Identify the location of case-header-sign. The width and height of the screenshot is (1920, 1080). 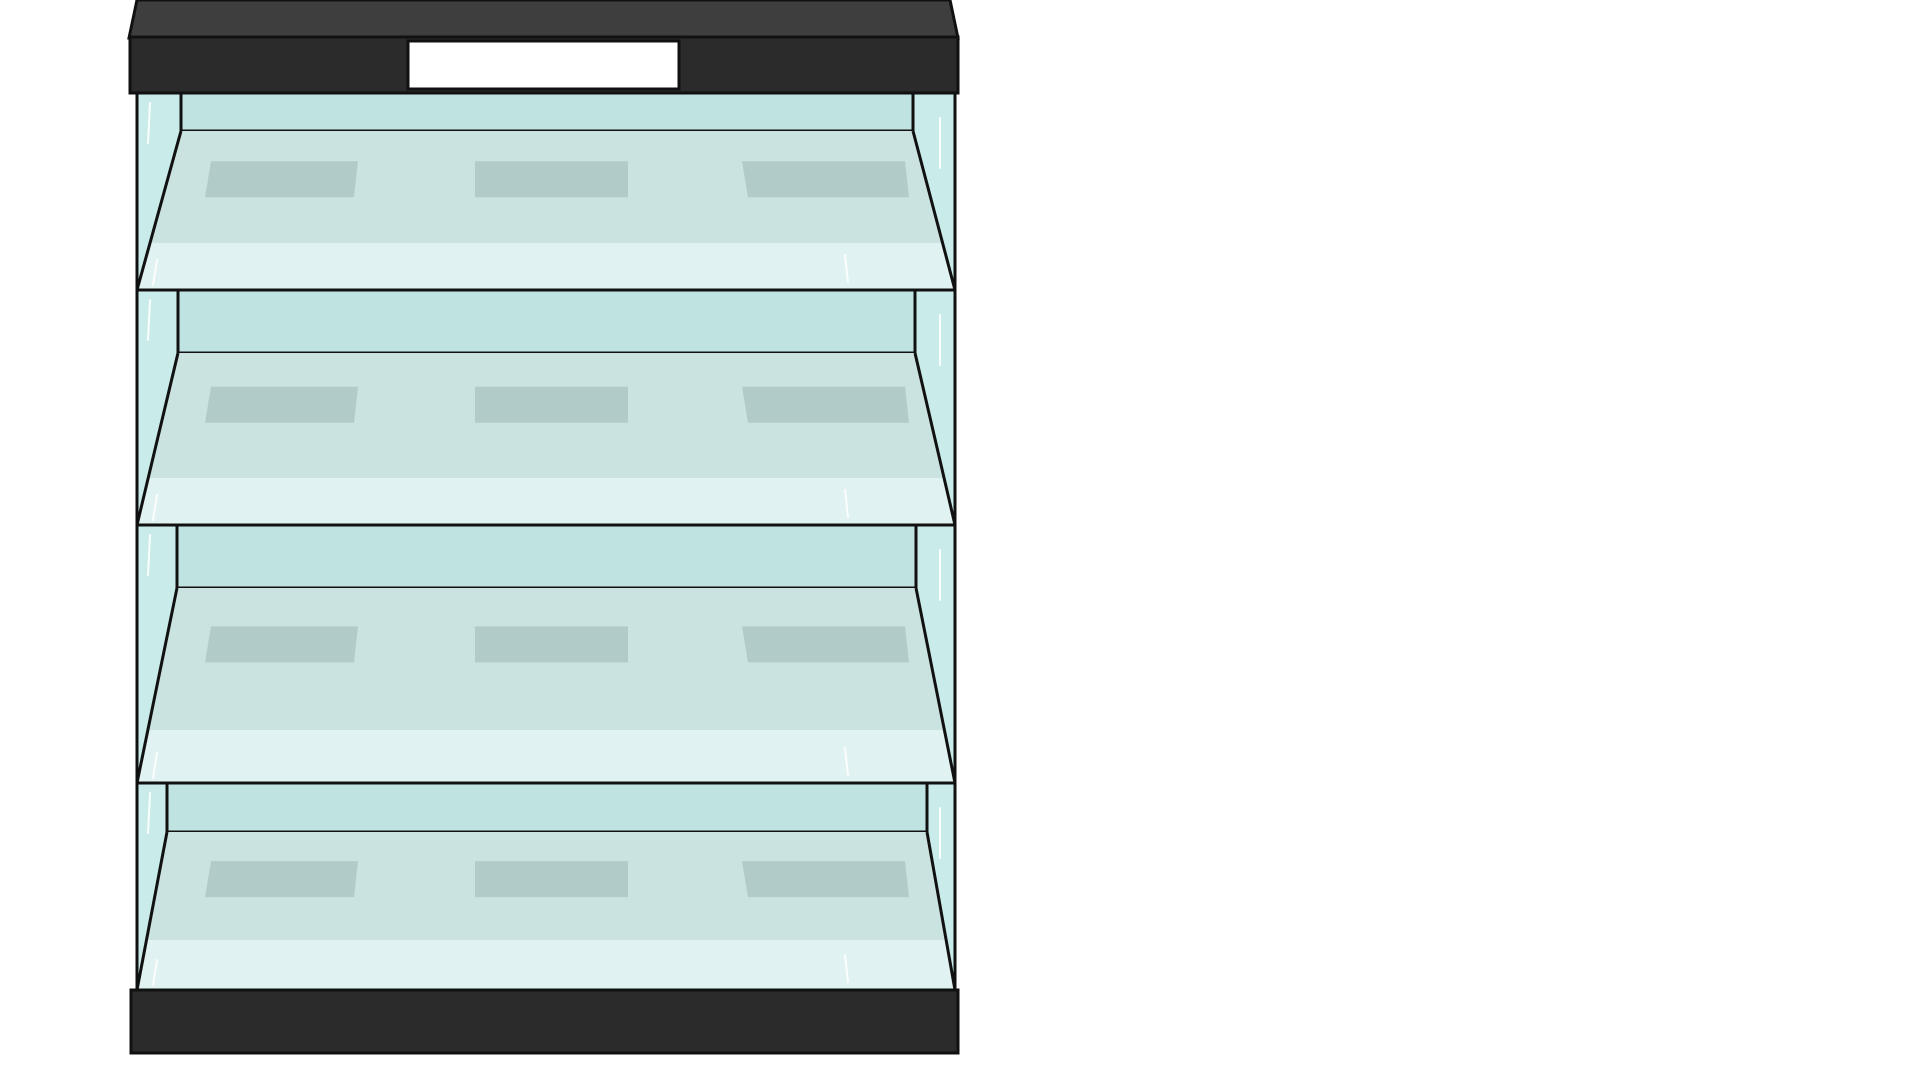
(543, 65).